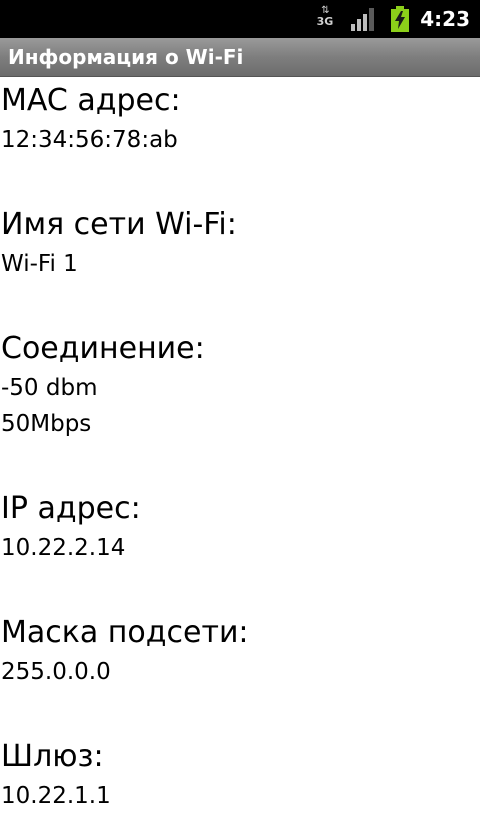  I want to click on netmask-label: Маска подсети:, so click(125, 632).